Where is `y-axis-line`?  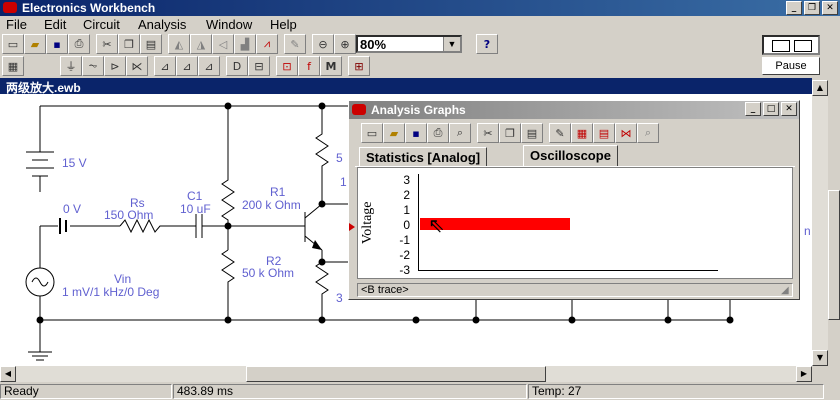
y-axis-line is located at coordinates (418, 222).